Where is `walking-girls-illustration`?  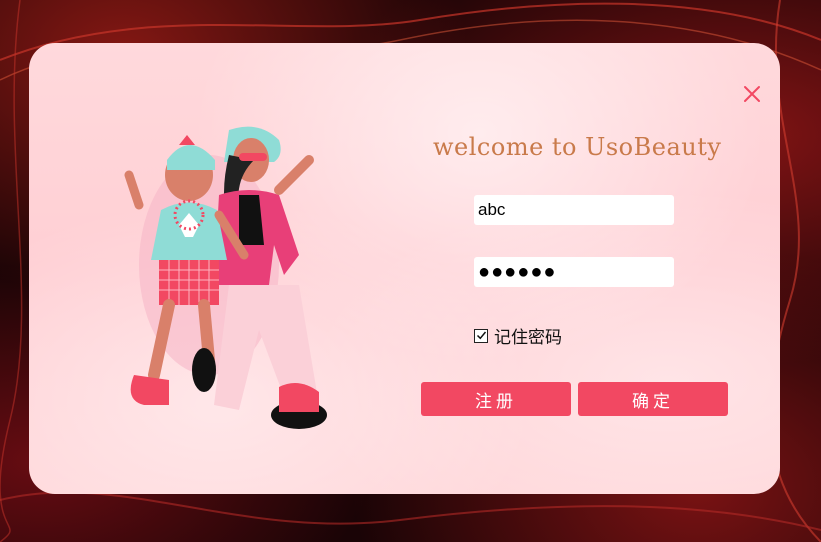 walking-girls-illustration is located at coordinates (225, 277).